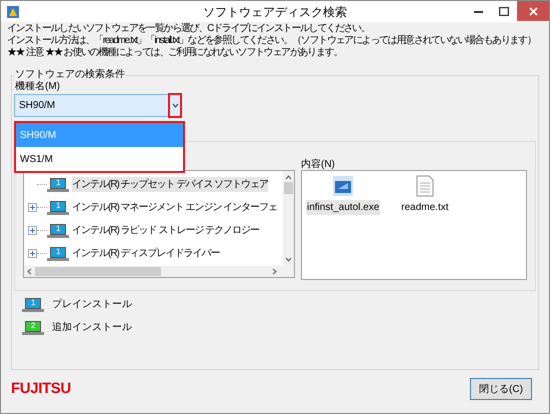  What do you see at coordinates (146, 253) in the screenshot?
I see `tree-item: インテル(R) ディスプレイドライバー` at bounding box center [146, 253].